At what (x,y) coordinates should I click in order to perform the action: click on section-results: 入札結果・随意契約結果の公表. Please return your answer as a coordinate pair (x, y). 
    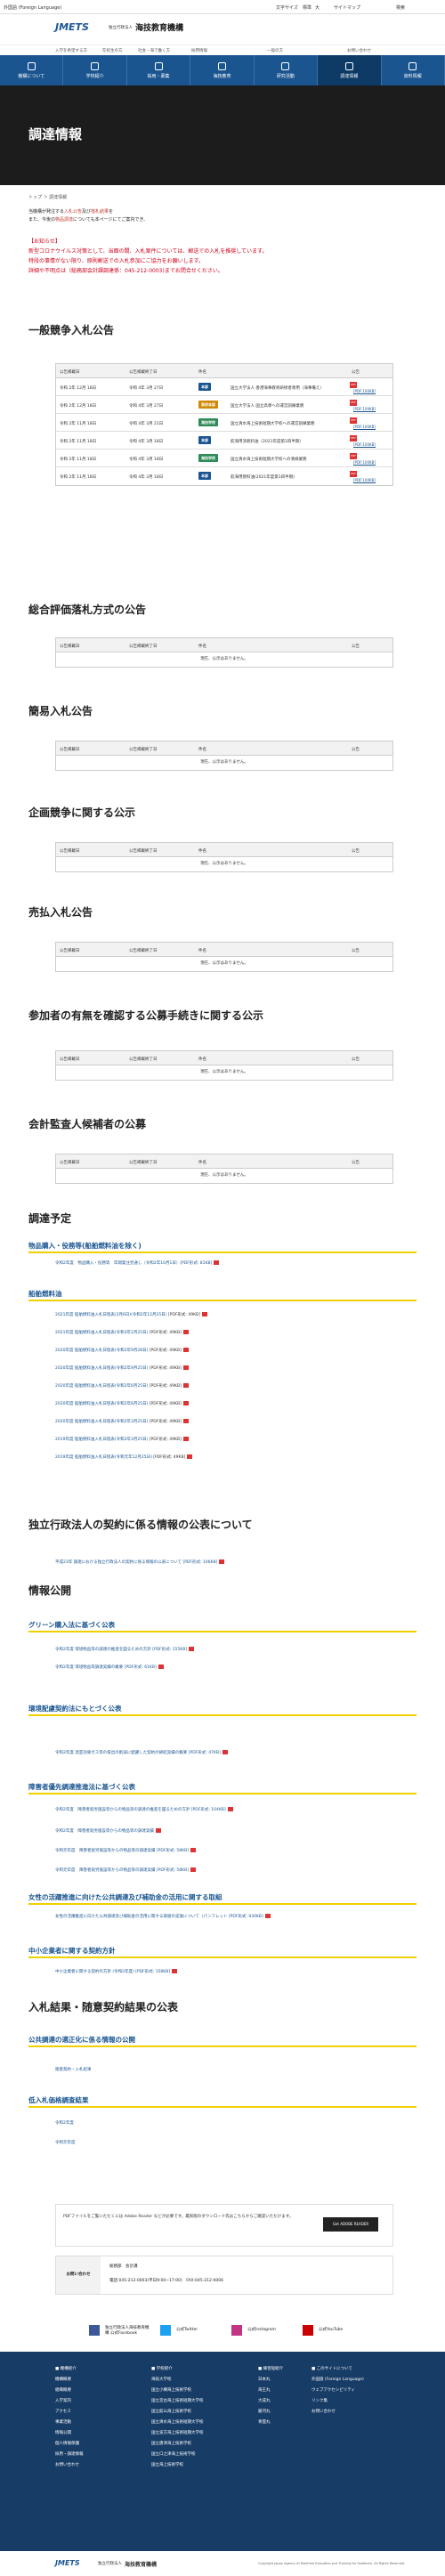
    Looking at the image, I should click on (104, 2007).